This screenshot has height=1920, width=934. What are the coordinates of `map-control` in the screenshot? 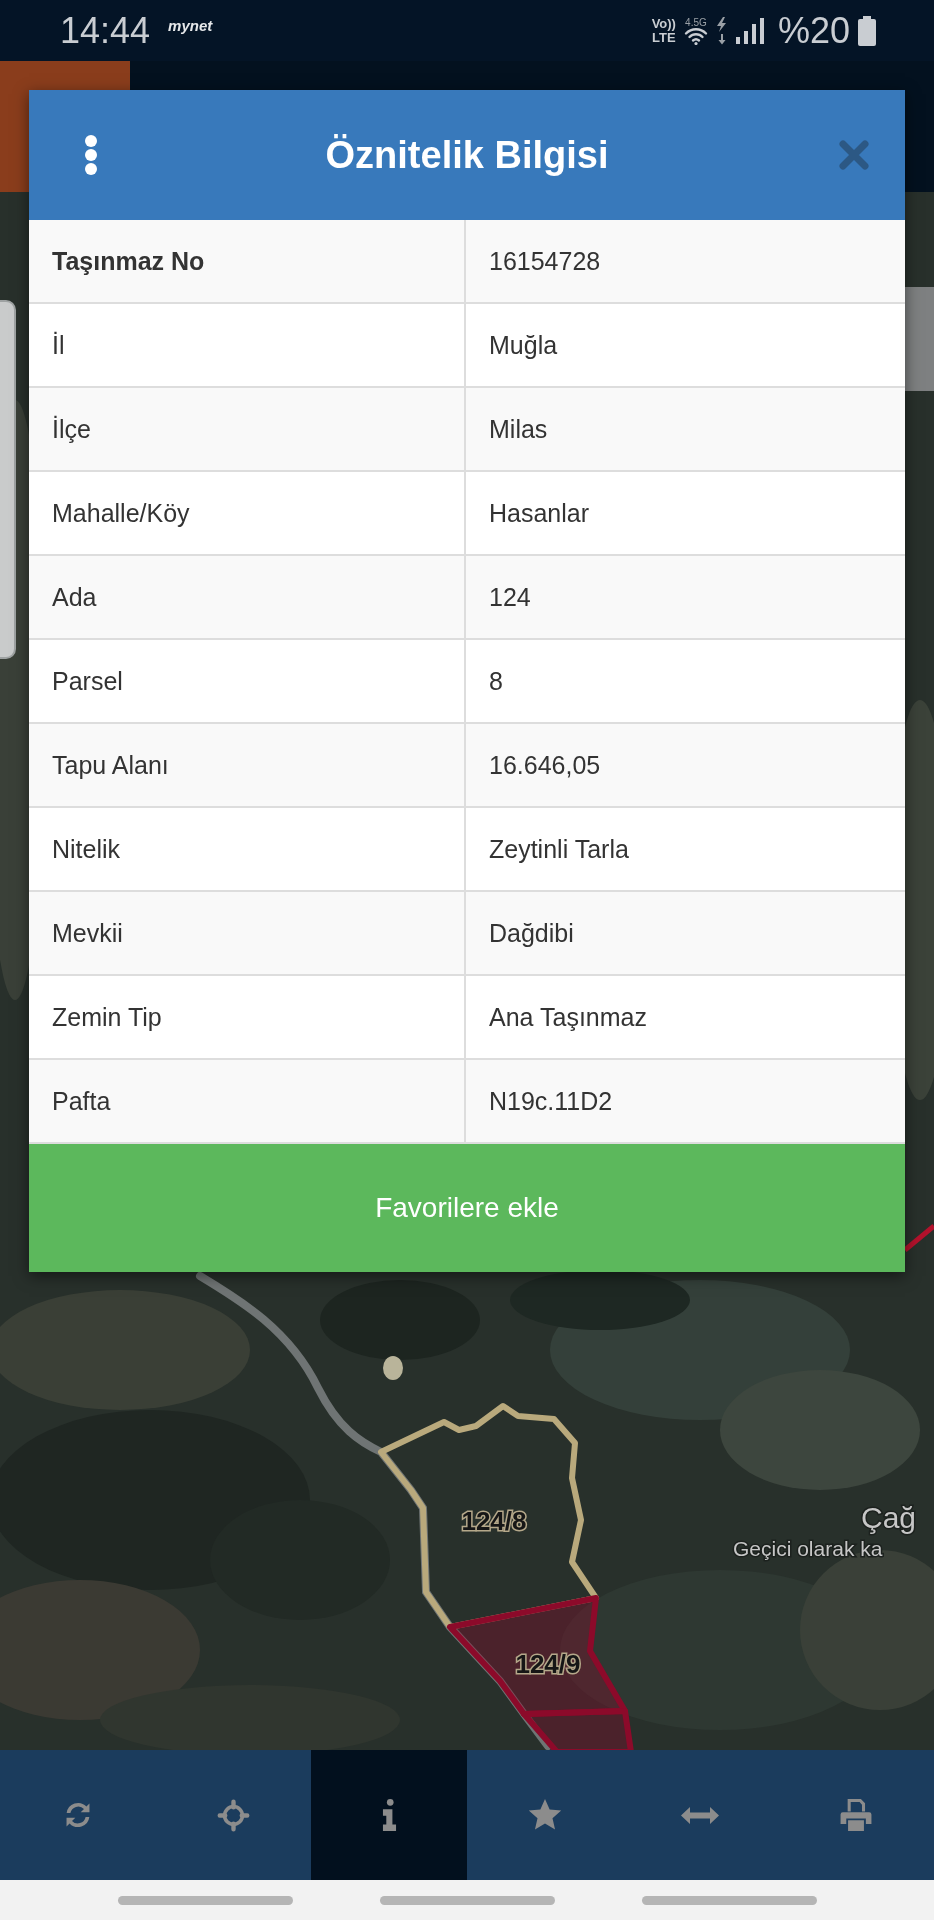 It's located at (919, 339).